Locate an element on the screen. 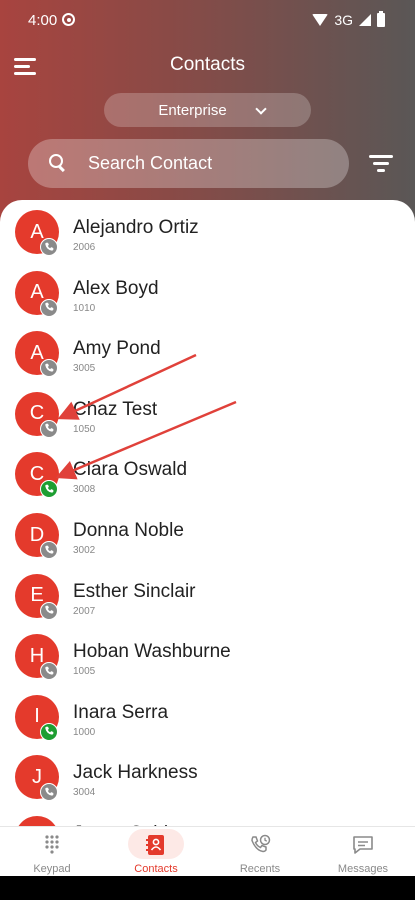  contact-name: Esther Sinclair is located at coordinates (134, 591).